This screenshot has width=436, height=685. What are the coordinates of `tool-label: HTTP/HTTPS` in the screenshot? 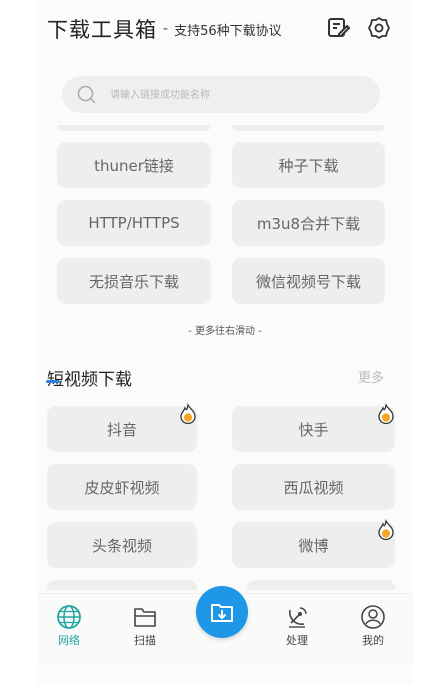 It's located at (134, 223).